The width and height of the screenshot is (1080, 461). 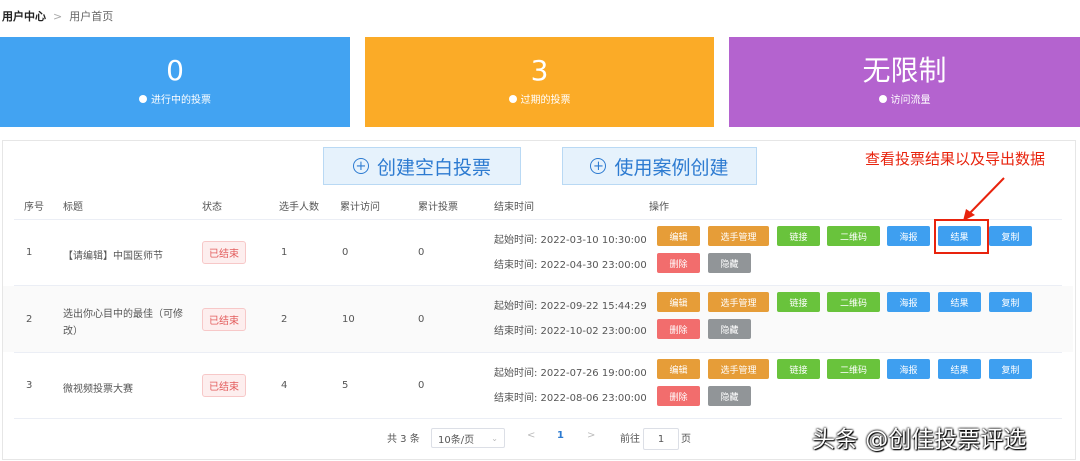 What do you see at coordinates (919, 440) in the screenshot?
I see `watermark: 头条 @创佳投票评选` at bounding box center [919, 440].